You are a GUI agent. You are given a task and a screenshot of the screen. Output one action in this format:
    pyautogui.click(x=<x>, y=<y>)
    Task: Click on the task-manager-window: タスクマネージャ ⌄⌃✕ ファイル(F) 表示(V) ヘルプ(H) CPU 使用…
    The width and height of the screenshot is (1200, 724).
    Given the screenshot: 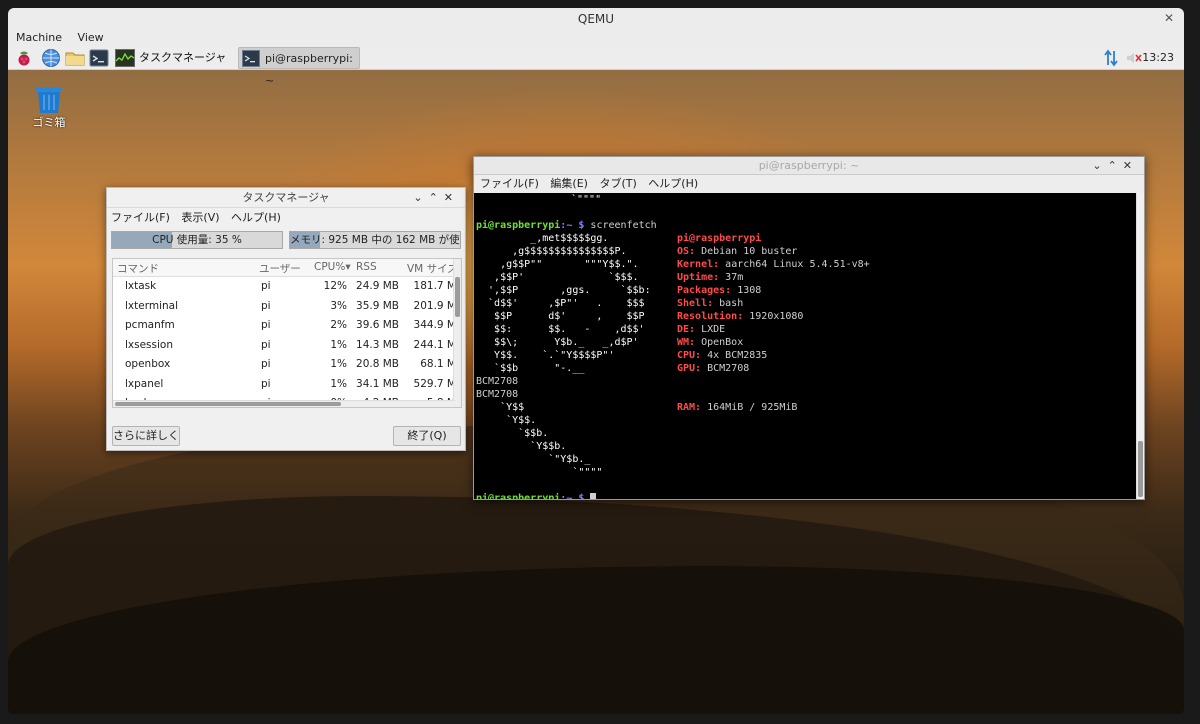 What is the action you would take?
    pyautogui.click(x=286, y=319)
    